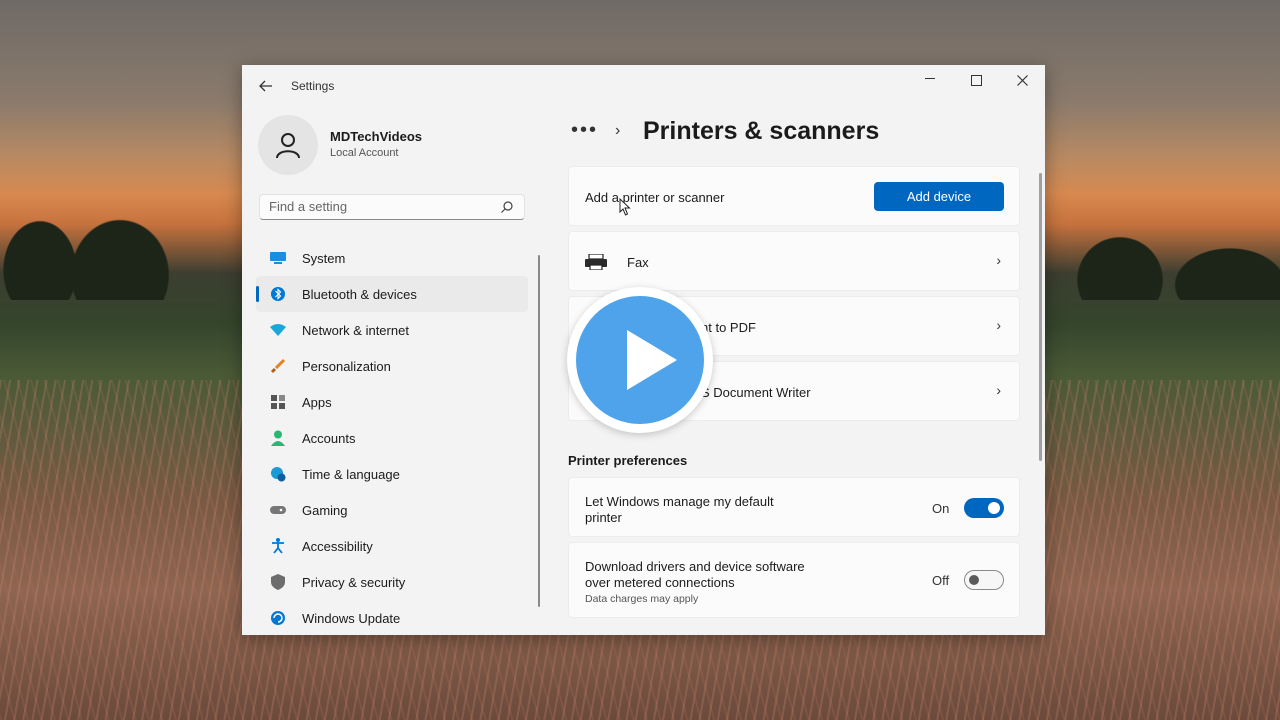 The width and height of the screenshot is (1280, 720). What do you see at coordinates (392, 258) in the screenshot?
I see `sidebar-item-system: System` at bounding box center [392, 258].